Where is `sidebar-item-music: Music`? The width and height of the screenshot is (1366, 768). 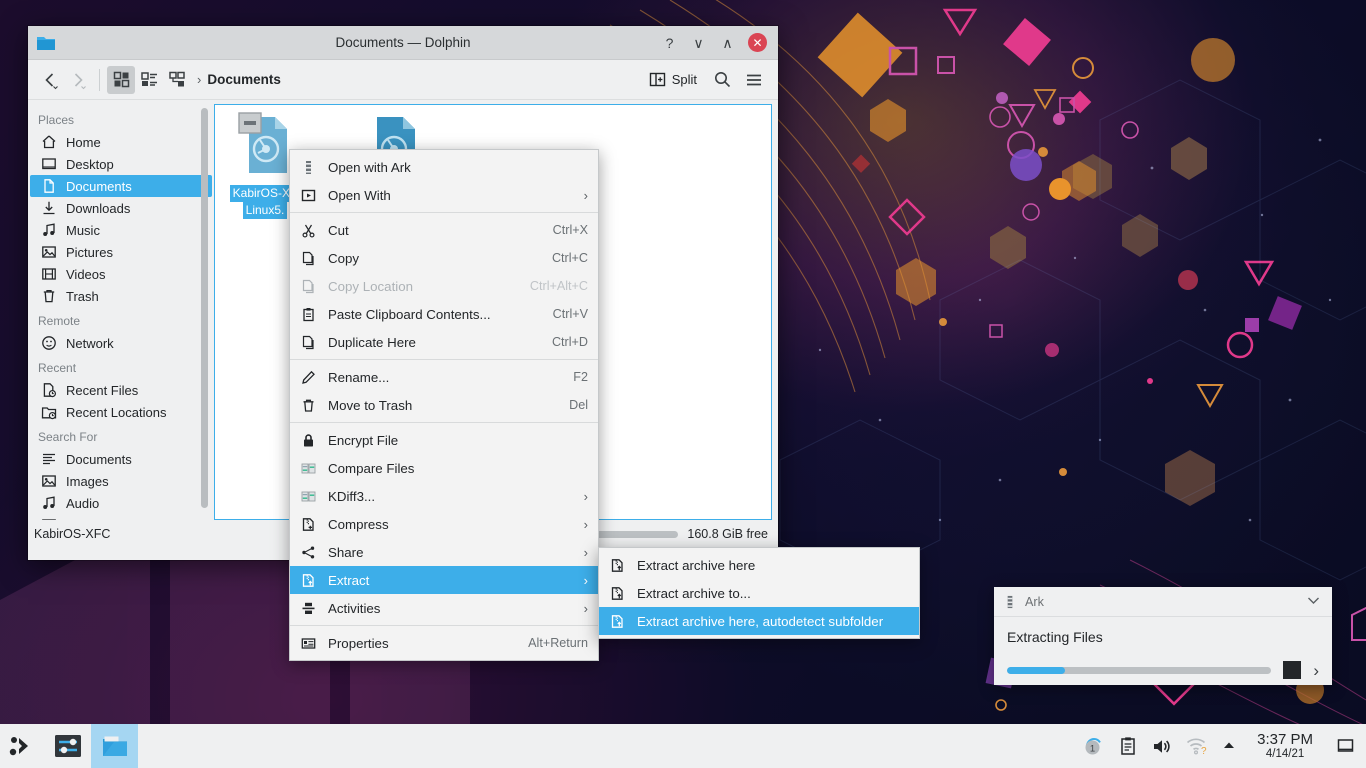
sidebar-item-music: Music is located at coordinates (121, 230).